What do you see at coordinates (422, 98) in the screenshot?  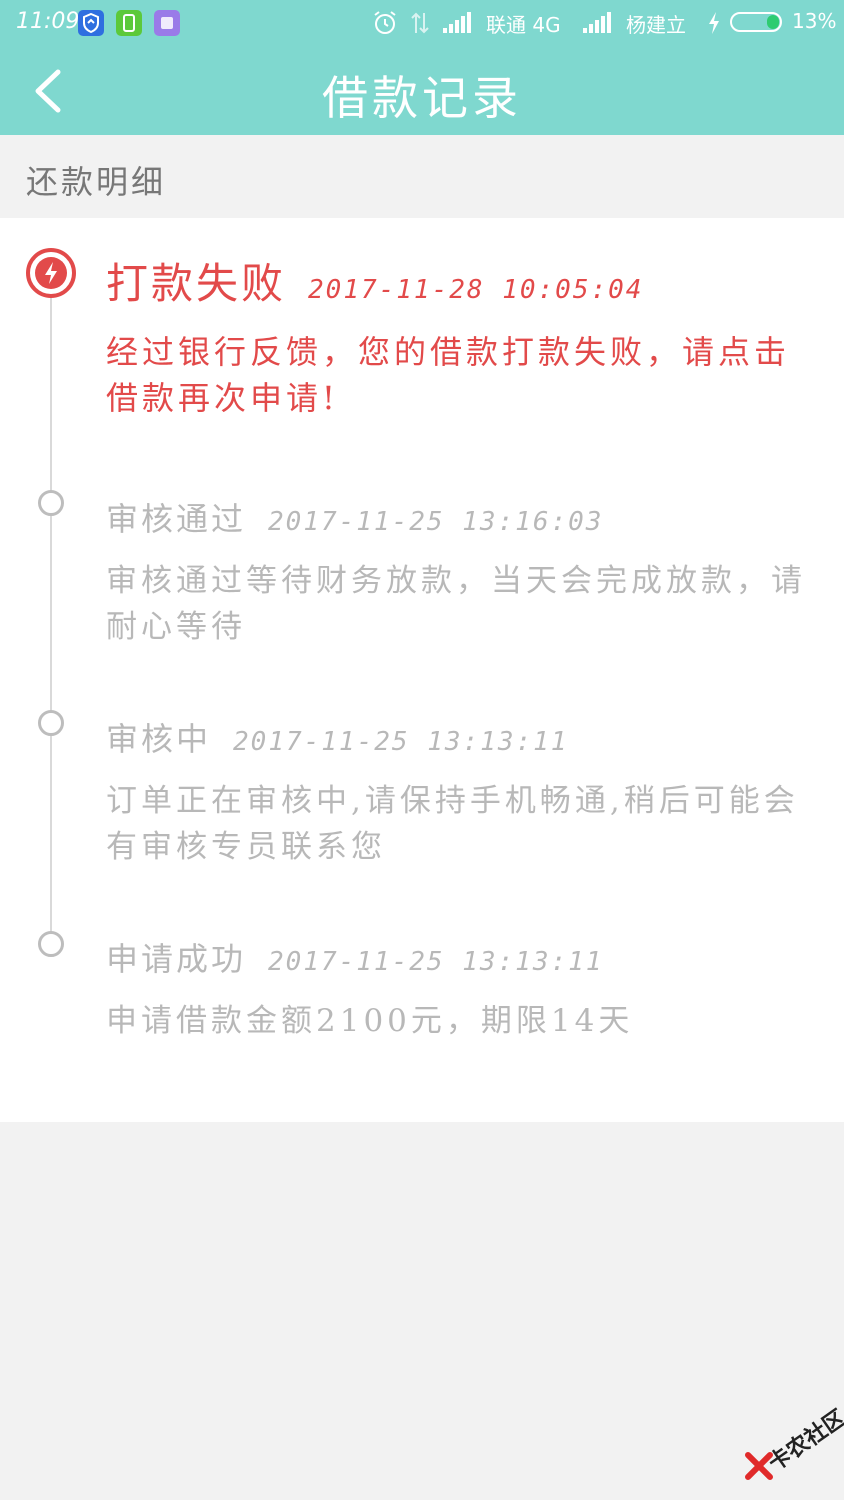 I see `page-title: 借款记录` at bounding box center [422, 98].